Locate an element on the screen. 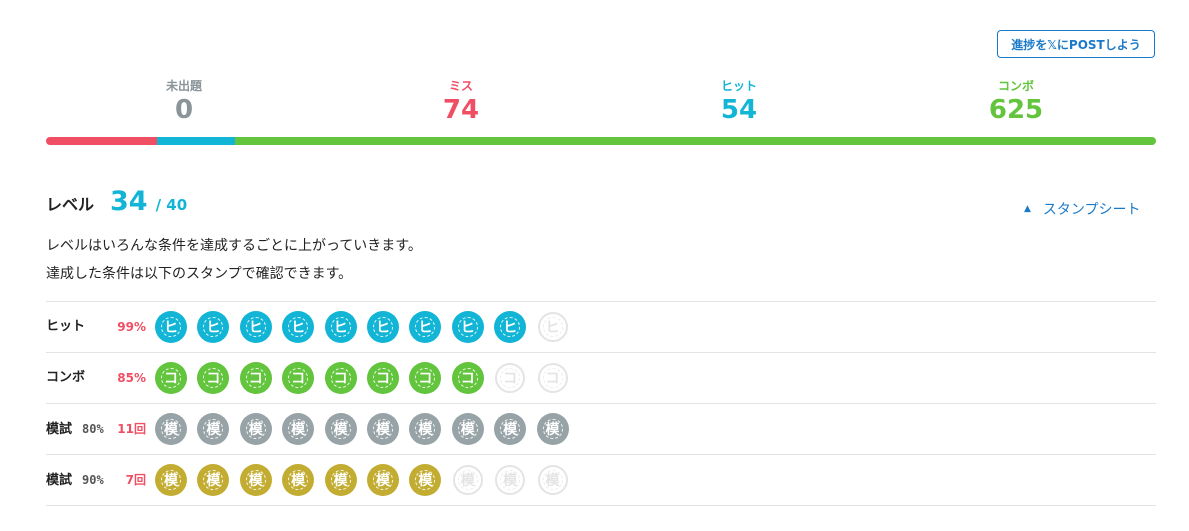 The width and height of the screenshot is (1189, 531). progress-segment-miss is located at coordinates (101, 141).